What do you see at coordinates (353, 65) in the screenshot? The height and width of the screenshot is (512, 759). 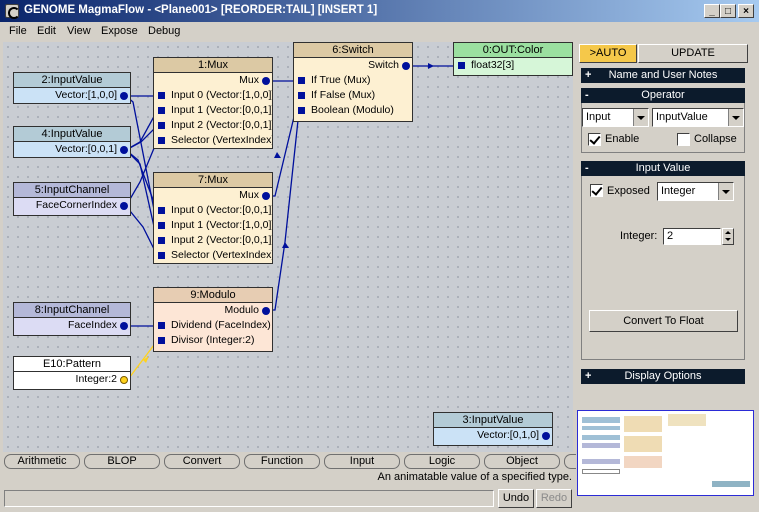 I see `node-output: Switch` at bounding box center [353, 65].